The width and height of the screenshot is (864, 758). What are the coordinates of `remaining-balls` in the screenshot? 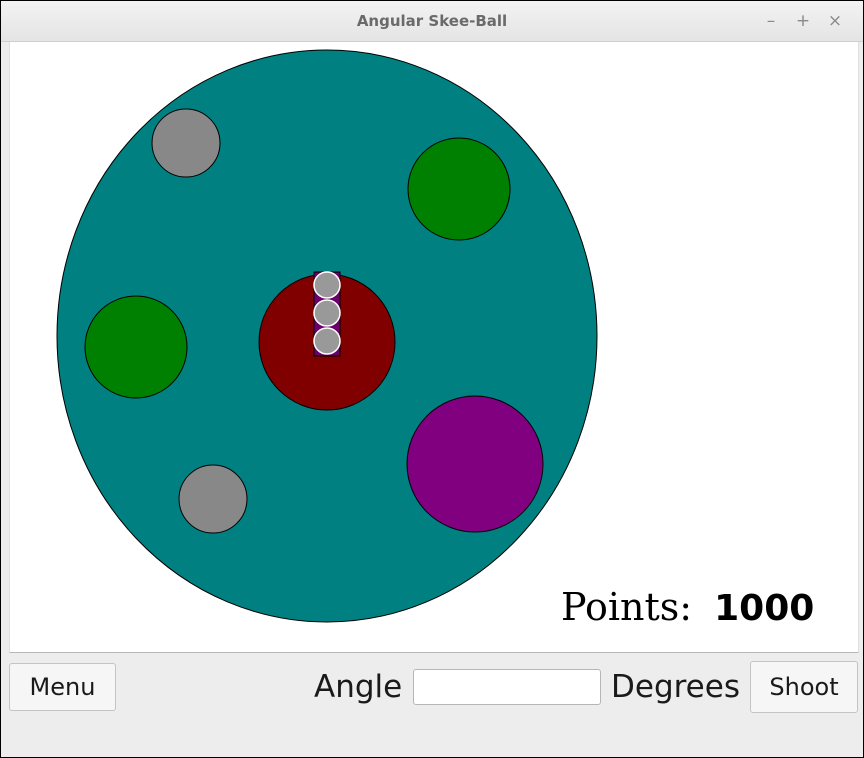 It's located at (327, 313).